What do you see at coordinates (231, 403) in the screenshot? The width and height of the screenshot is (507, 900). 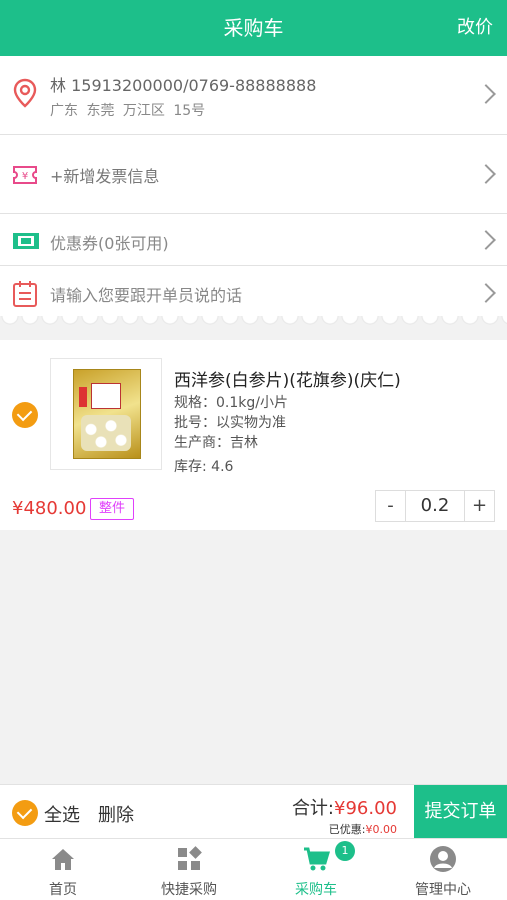 I see `product-spec: 规格：0.1kg/小片` at bounding box center [231, 403].